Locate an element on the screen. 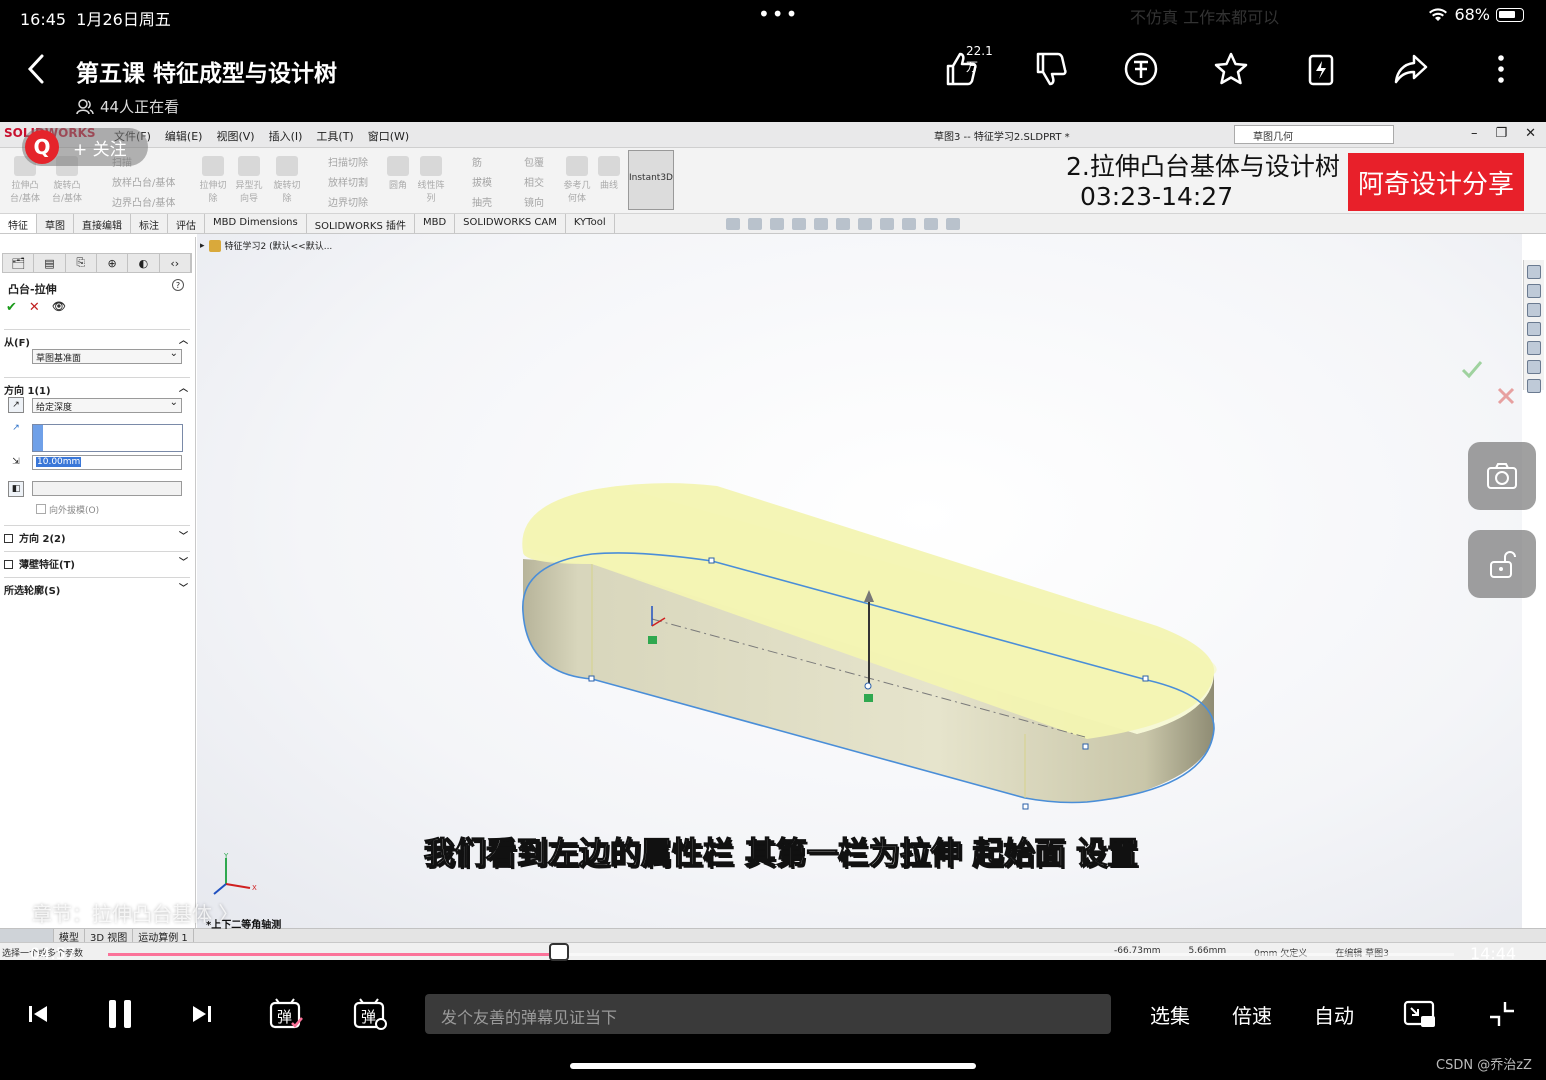 The width and height of the screenshot is (1546, 1080). direction-selection-box is located at coordinates (107, 438).